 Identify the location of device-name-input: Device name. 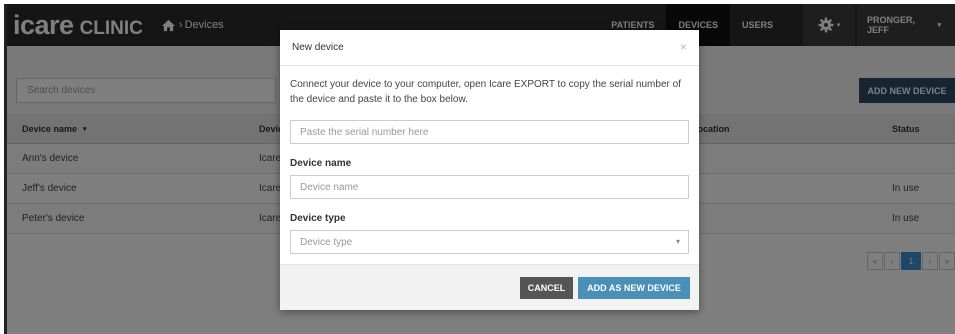
(489, 187).